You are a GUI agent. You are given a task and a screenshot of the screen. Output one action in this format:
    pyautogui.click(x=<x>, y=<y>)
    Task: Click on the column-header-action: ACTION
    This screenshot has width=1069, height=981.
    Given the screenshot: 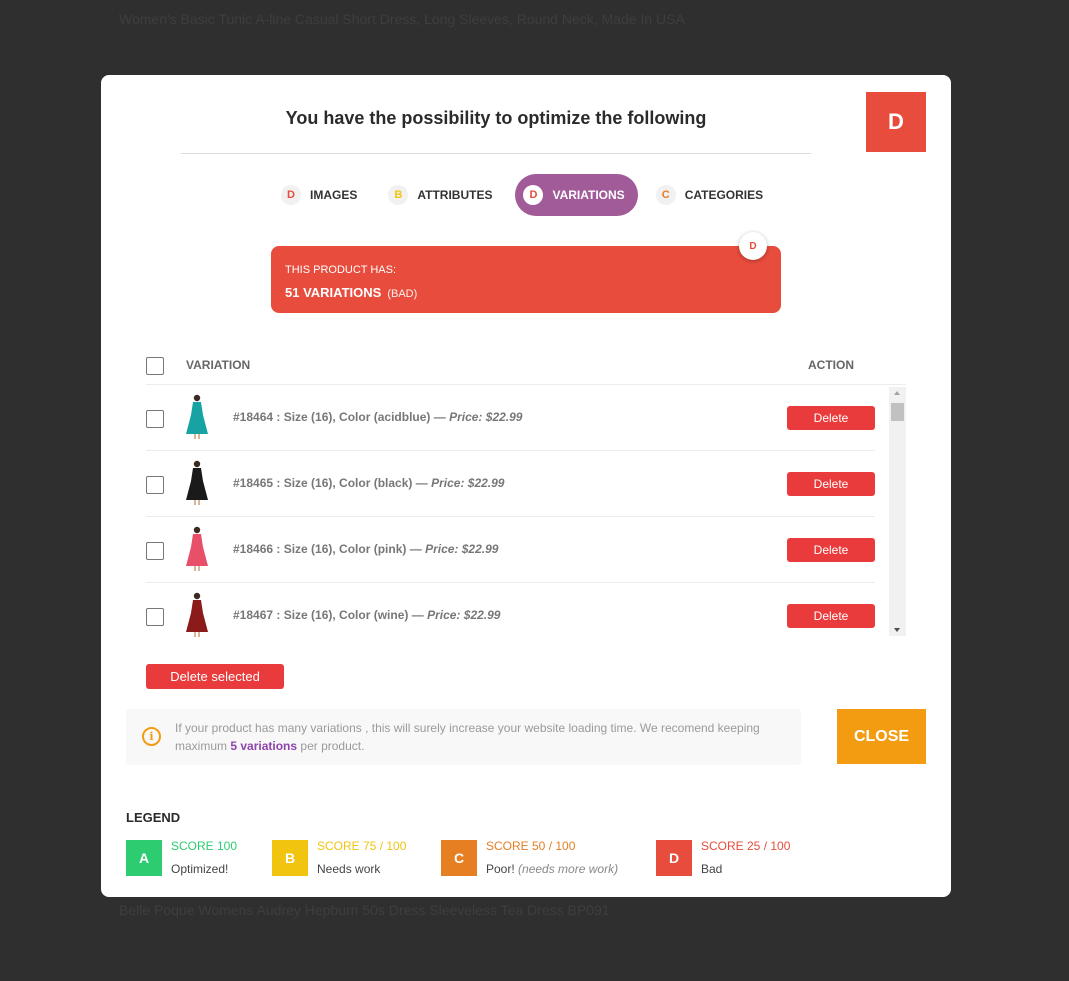 What is the action you would take?
    pyautogui.click(x=831, y=365)
    